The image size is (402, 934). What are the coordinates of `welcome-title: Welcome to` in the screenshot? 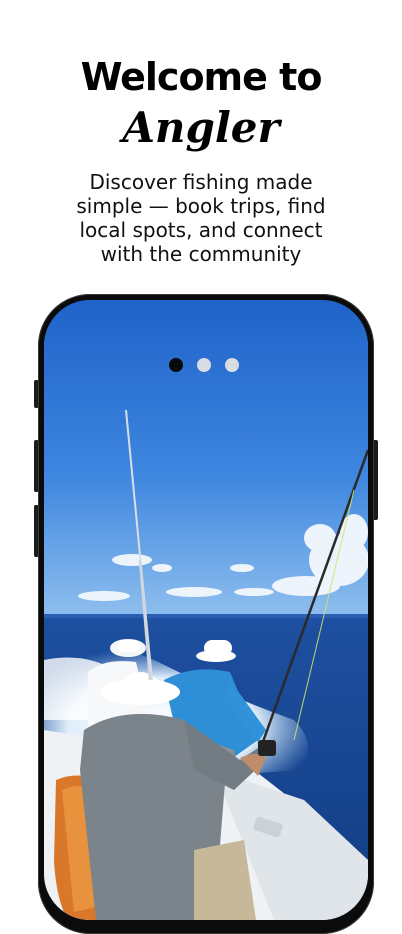 It's located at (201, 77).